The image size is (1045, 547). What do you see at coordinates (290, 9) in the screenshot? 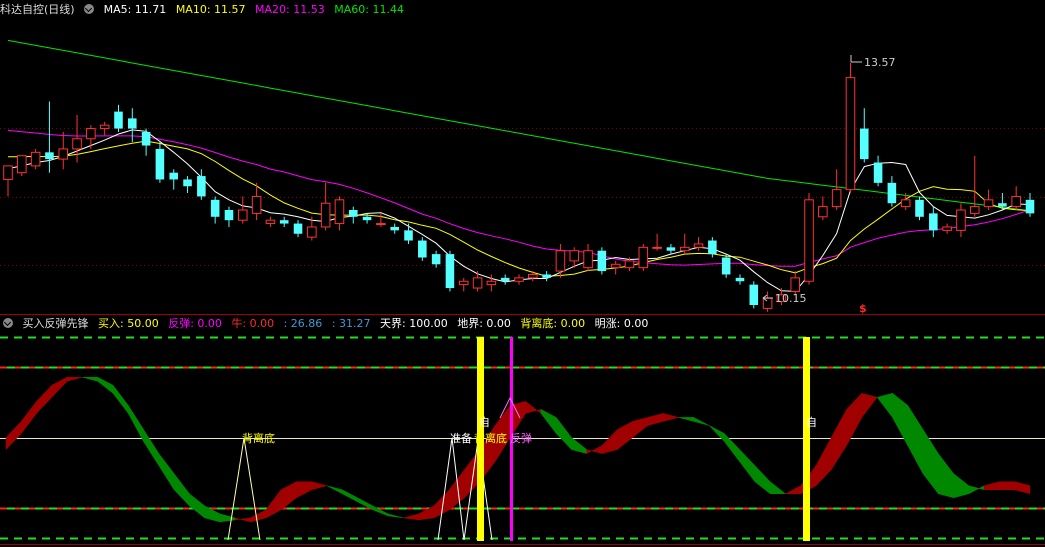
I see `ma20-label: MA20: 11.53` at bounding box center [290, 9].